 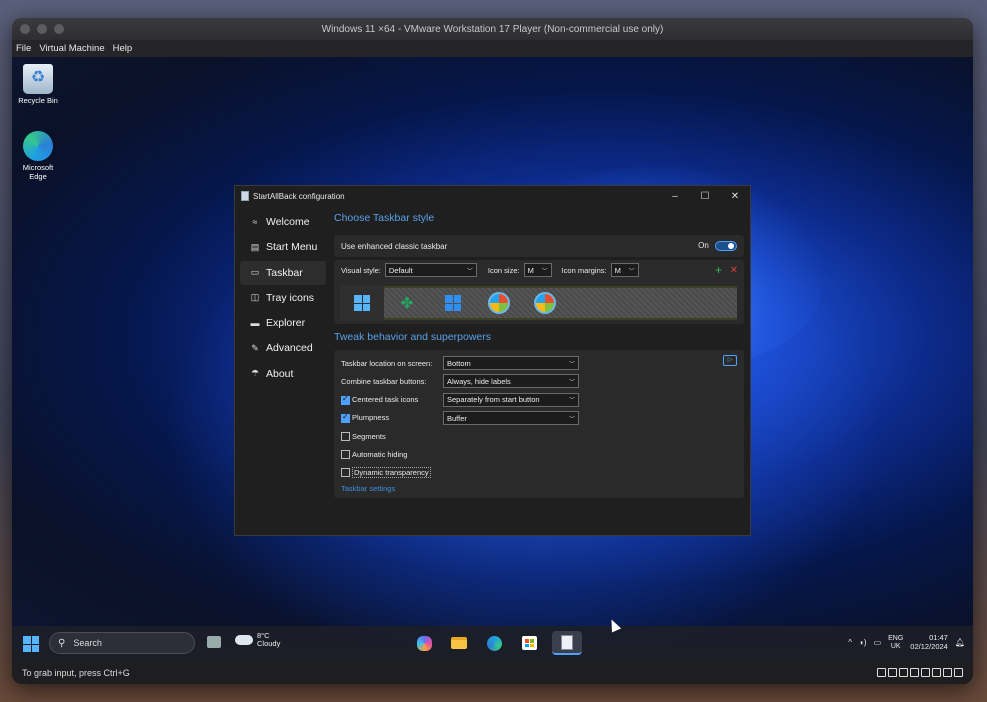 I want to click on language-indicator: ENG UK, so click(x=895, y=642).